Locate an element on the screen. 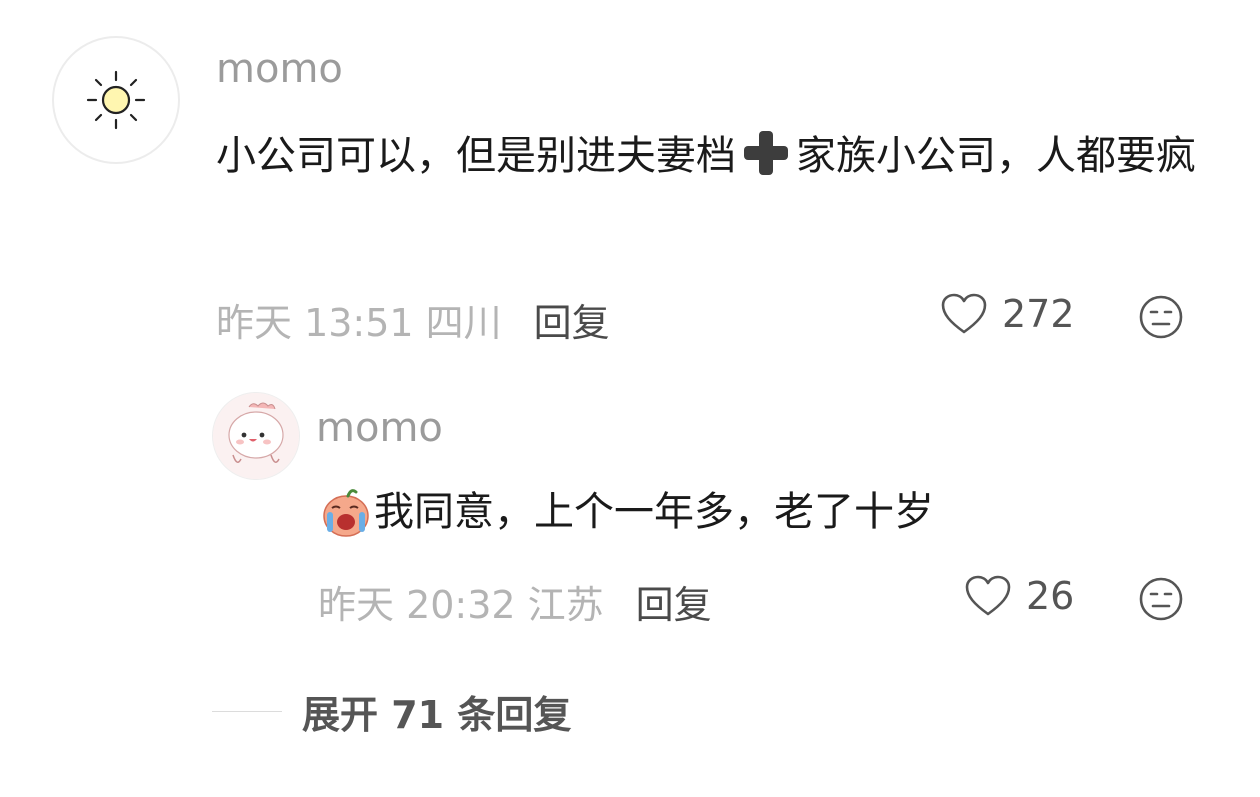 Image resolution: width=1260 pixels, height=797 pixels. like-button: 272 is located at coordinates (1007, 314).